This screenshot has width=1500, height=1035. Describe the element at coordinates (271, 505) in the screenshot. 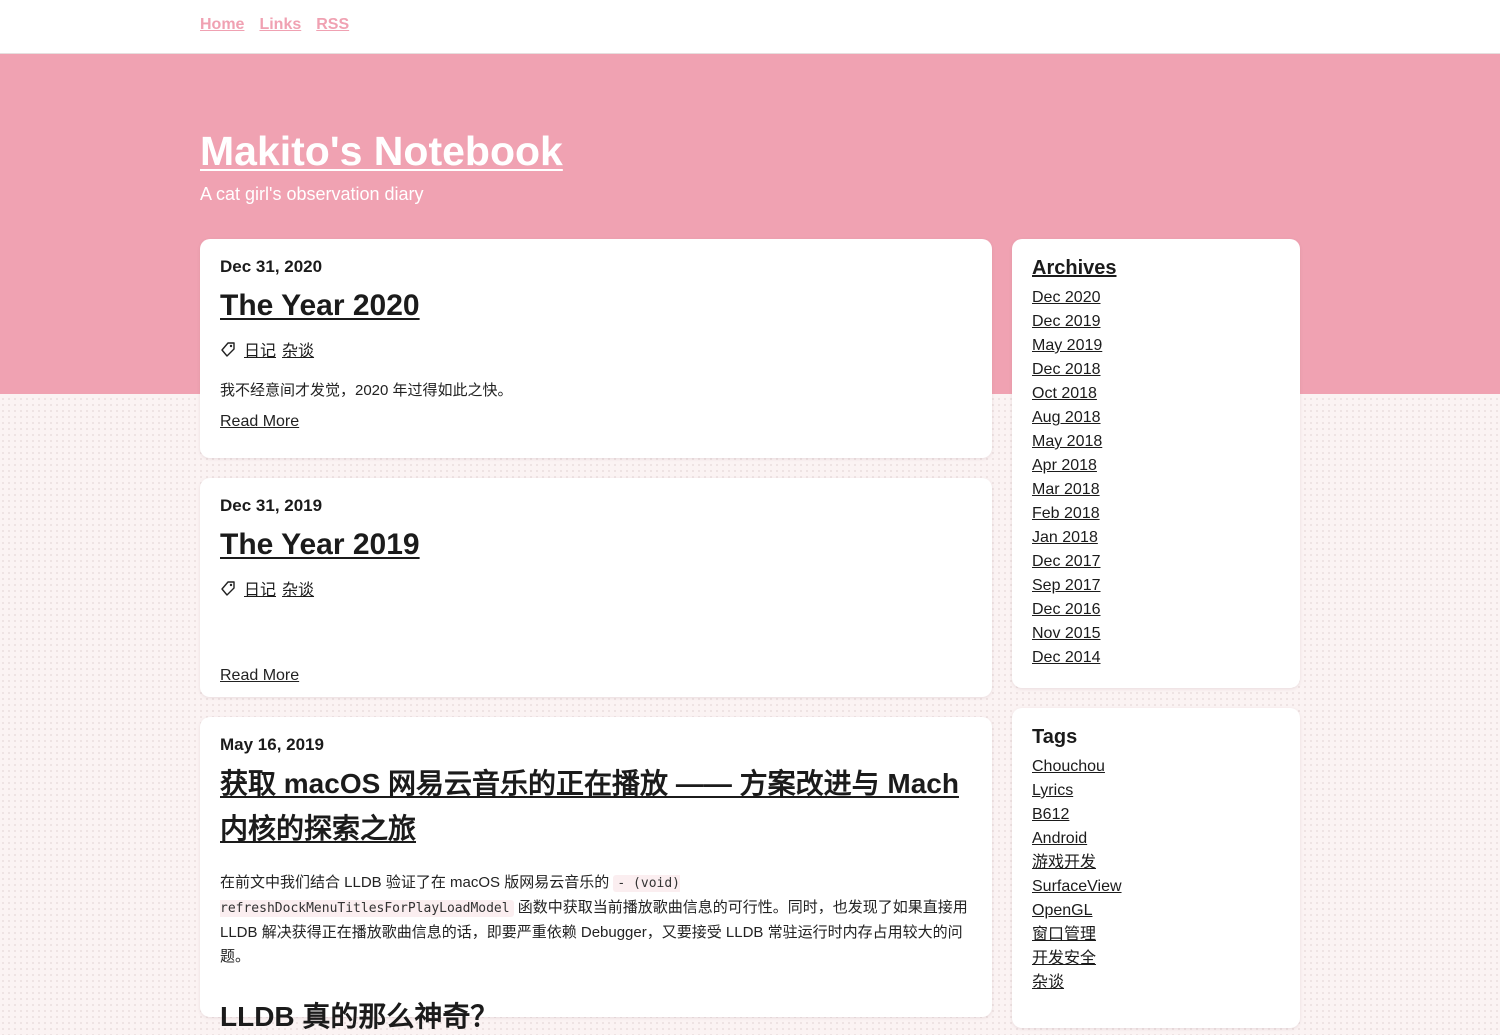

I see `post-date: Dec 31, 2019` at that location.